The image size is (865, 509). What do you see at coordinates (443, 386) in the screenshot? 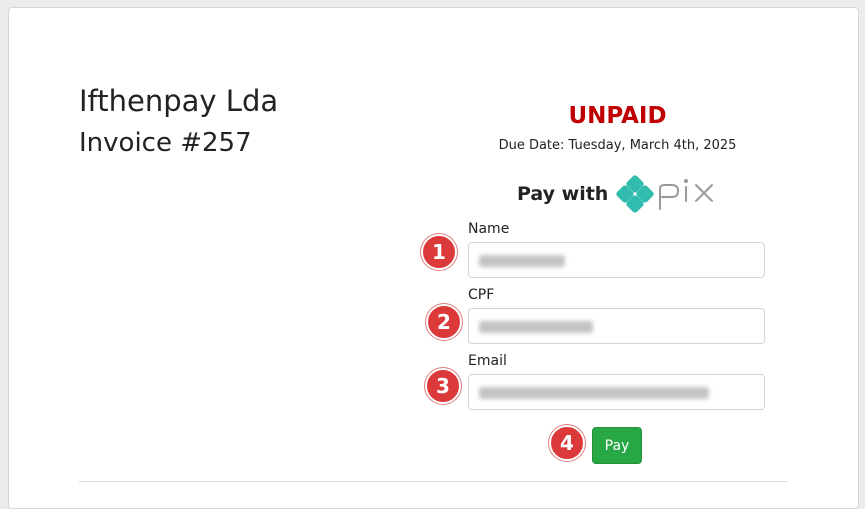
I see `step-badge-3: 3` at bounding box center [443, 386].